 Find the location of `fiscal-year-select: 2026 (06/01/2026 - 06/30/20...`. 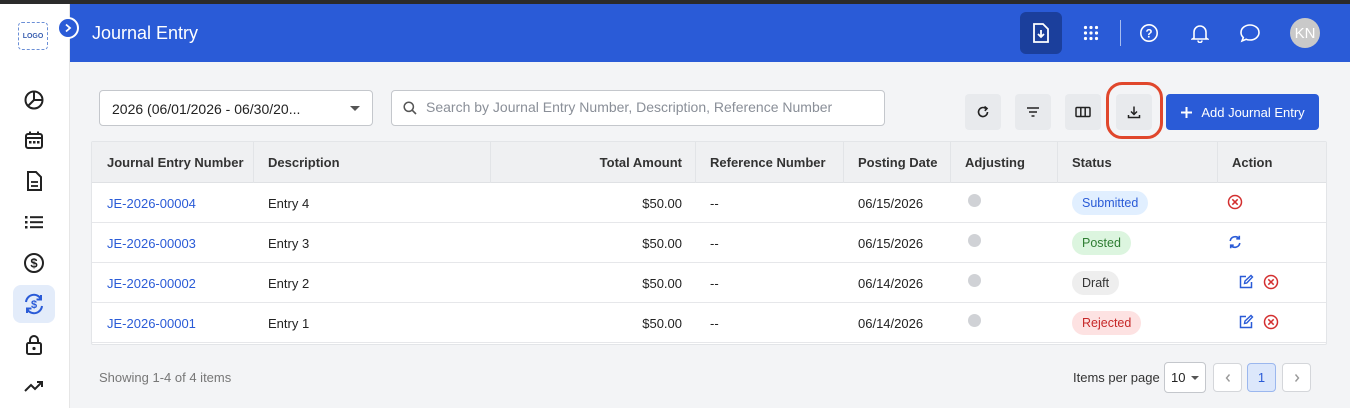

fiscal-year-select: 2026 (06/01/2026 - 06/30/20... is located at coordinates (236, 108).